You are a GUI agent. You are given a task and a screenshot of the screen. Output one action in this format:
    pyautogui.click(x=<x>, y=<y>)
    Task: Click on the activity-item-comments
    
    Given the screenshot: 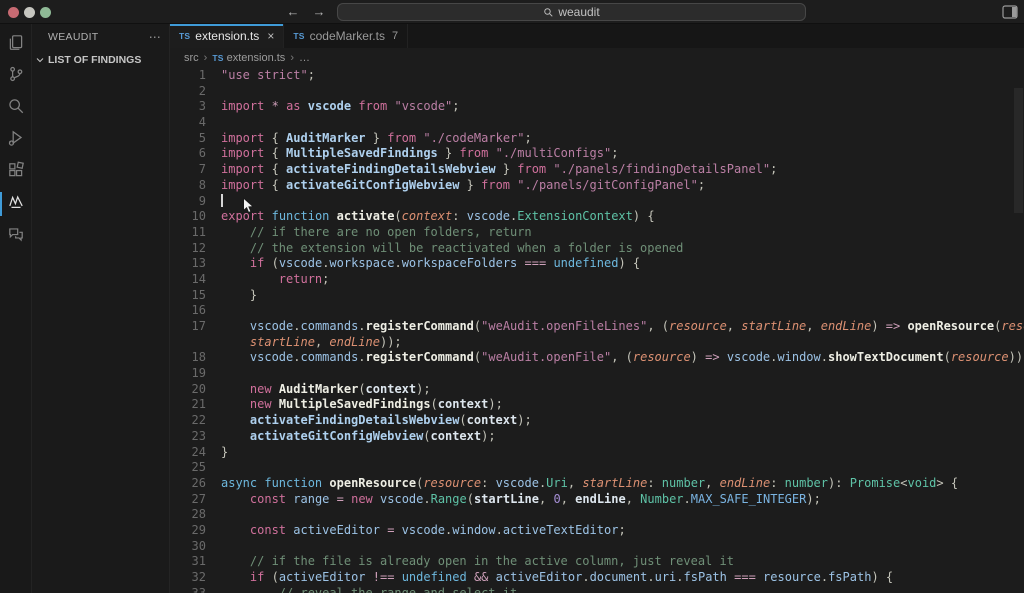 What is the action you would take?
    pyautogui.click(x=16, y=236)
    